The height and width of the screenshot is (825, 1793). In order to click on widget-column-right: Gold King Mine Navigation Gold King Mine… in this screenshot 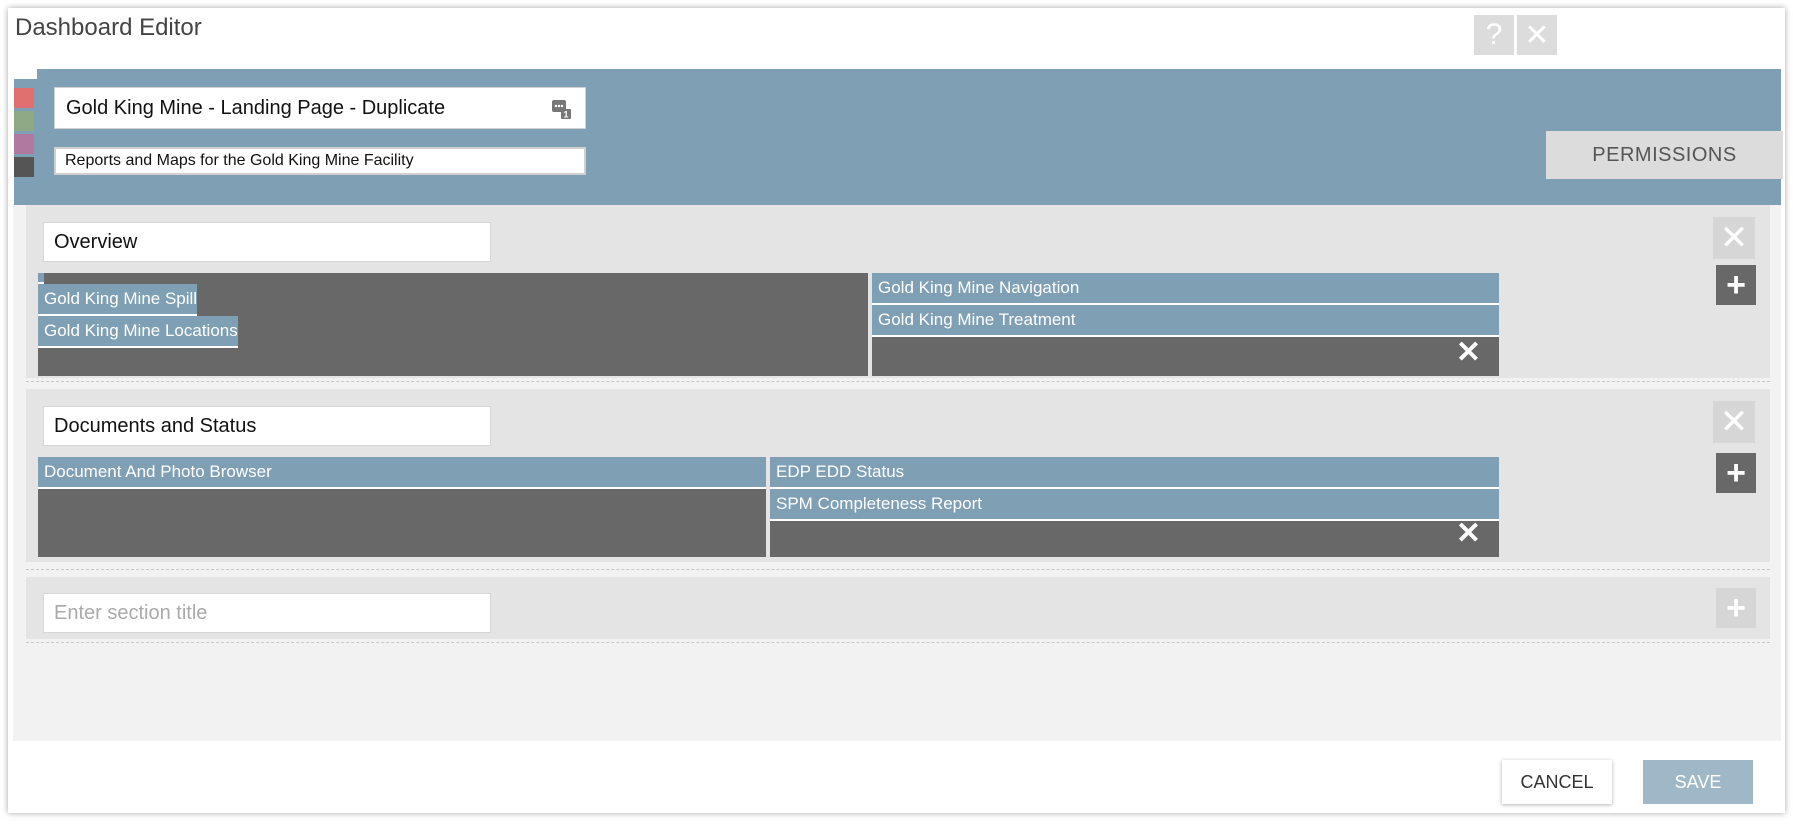, I will do `click(1185, 324)`.